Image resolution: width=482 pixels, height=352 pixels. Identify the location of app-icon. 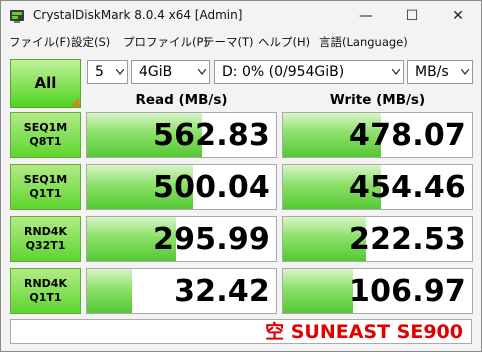
(17, 16).